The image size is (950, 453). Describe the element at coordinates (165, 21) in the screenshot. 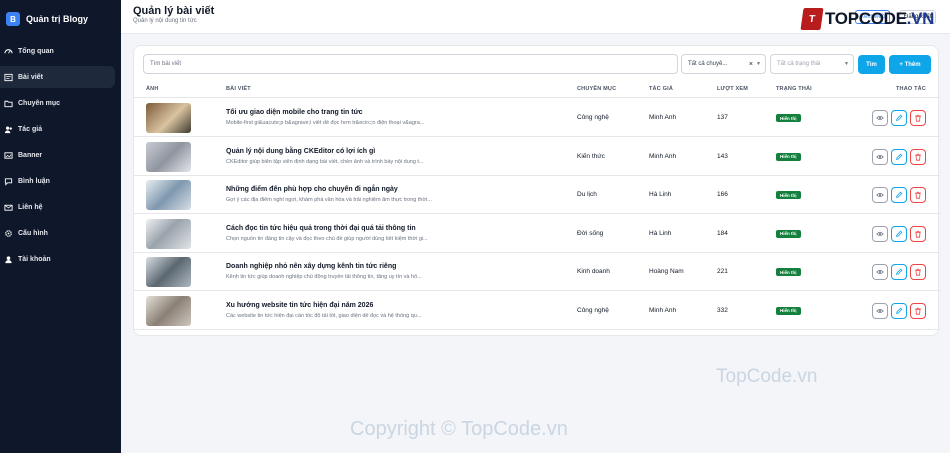

I see `page-subtitle: Quản lý nội dung tin tức` at that location.